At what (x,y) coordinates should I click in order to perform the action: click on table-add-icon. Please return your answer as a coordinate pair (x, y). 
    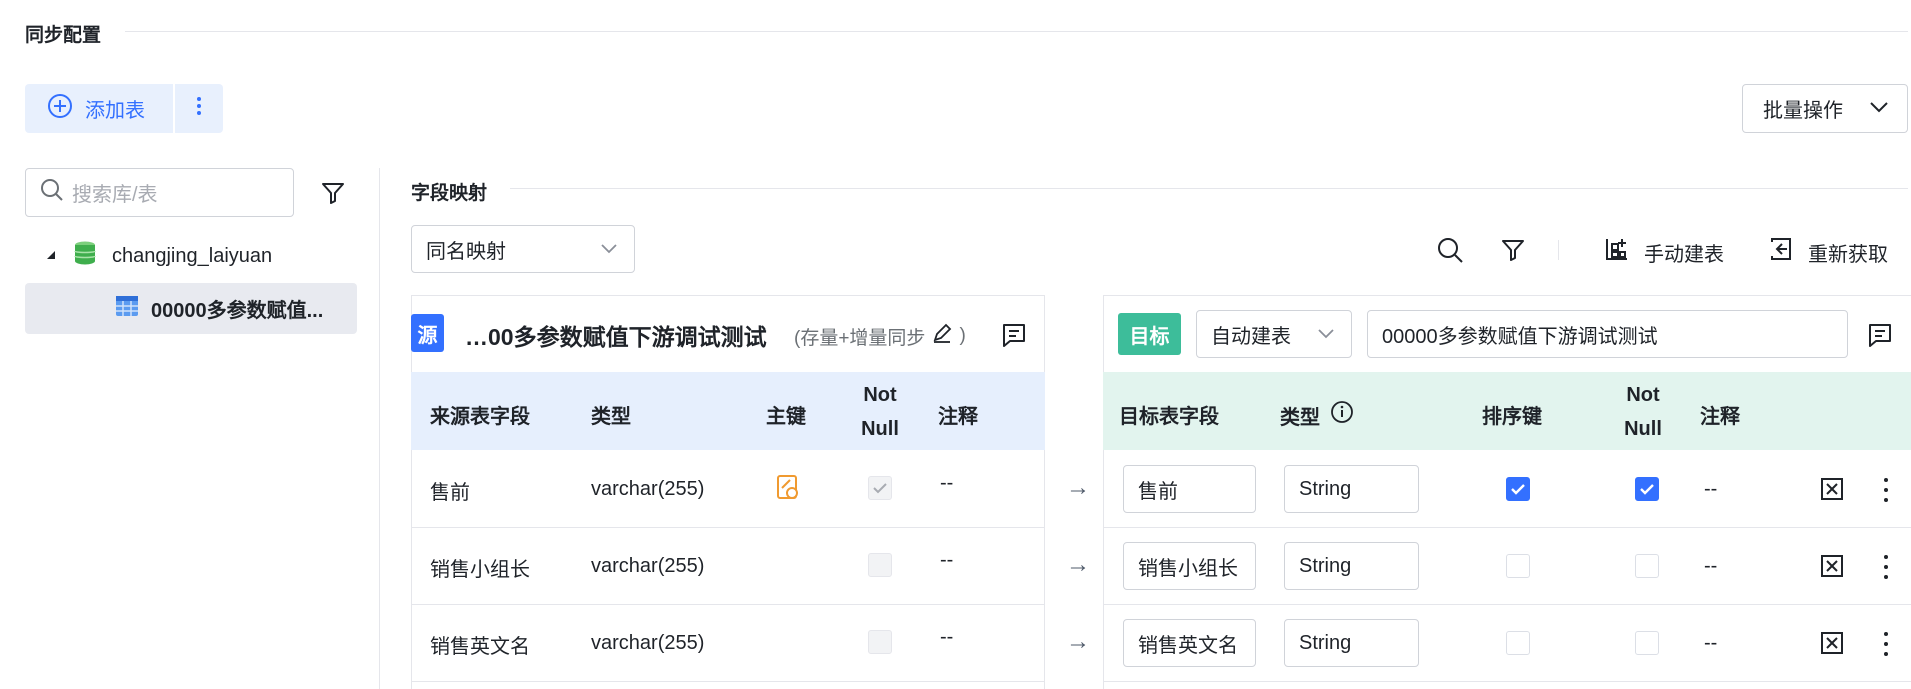
    Looking at the image, I should click on (1617, 252).